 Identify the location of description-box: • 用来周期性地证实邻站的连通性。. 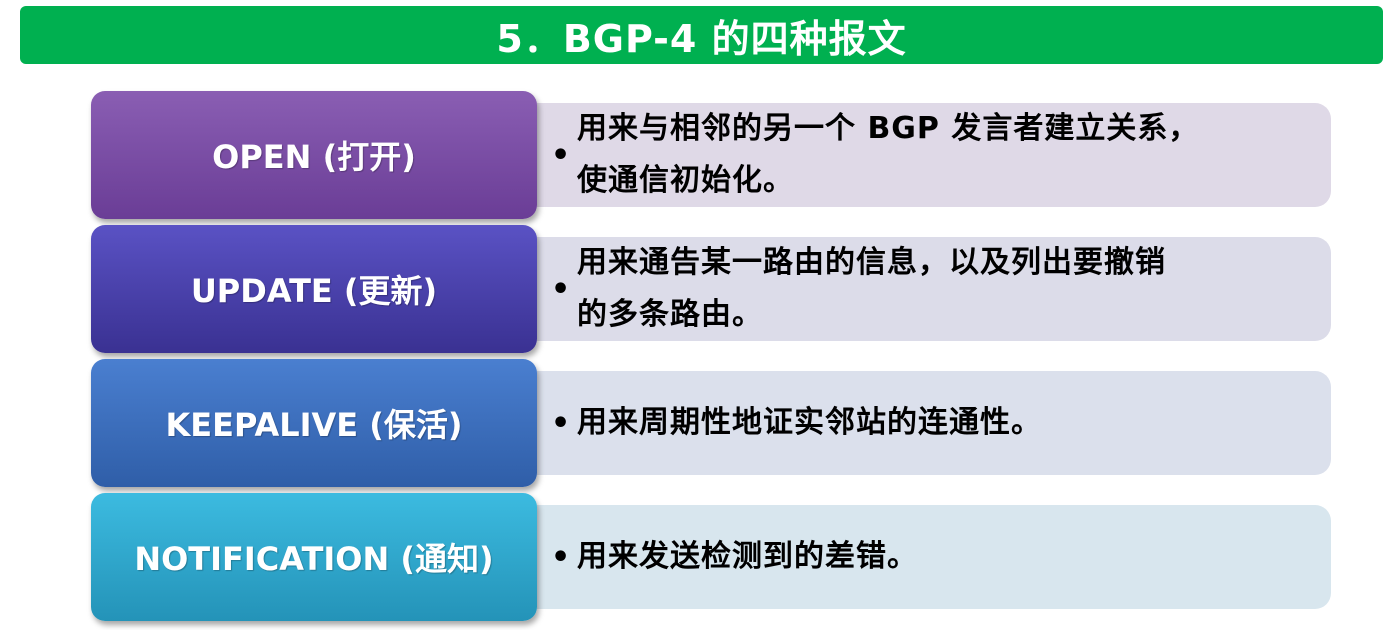
(921, 423).